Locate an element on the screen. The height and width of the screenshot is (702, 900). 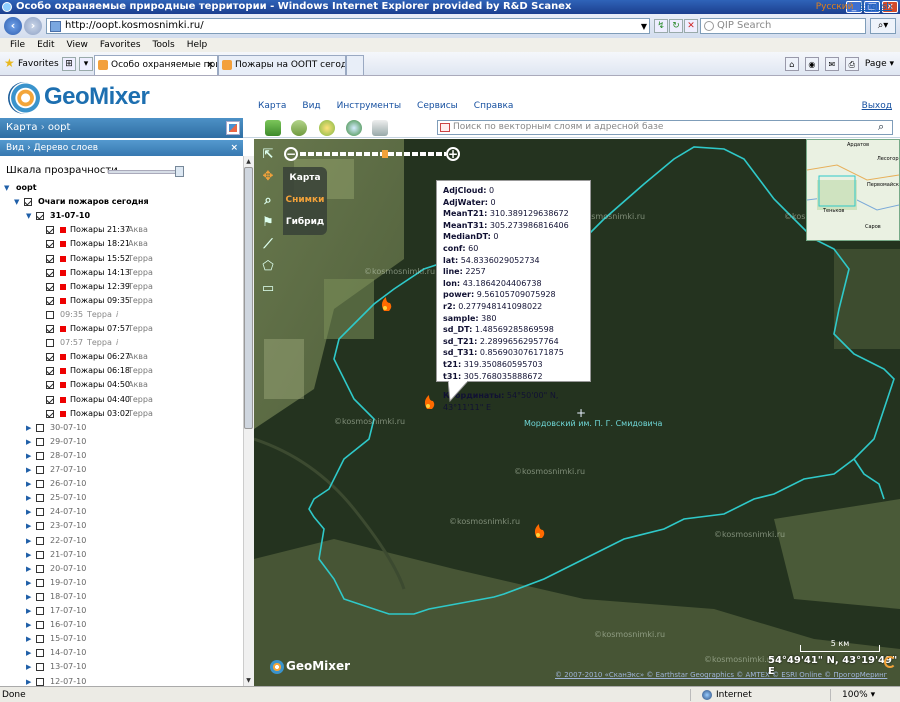
basemap-hybrid: Гибрид is located at coordinates (305, 222).